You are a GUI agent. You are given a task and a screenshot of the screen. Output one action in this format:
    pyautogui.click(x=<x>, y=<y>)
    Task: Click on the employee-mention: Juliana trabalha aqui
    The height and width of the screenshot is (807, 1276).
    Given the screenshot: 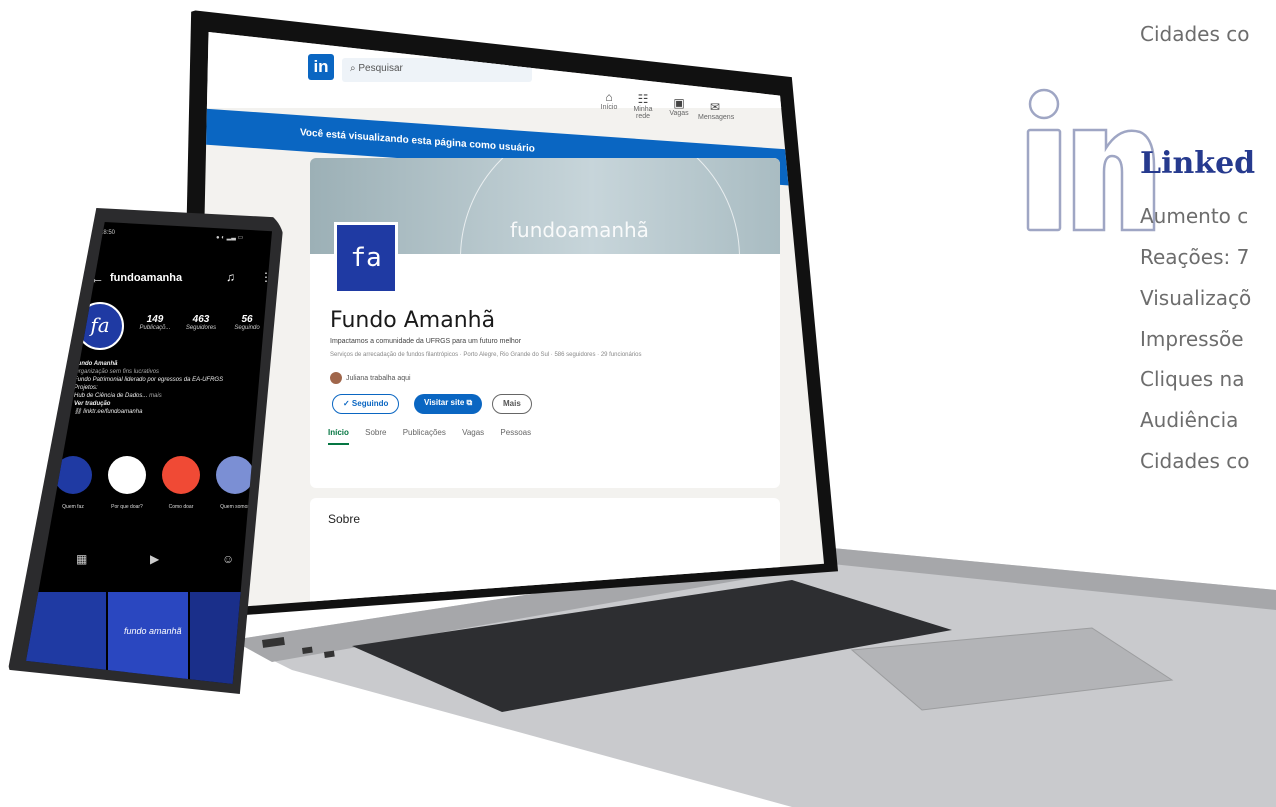 What is the action you would take?
    pyautogui.click(x=370, y=378)
    